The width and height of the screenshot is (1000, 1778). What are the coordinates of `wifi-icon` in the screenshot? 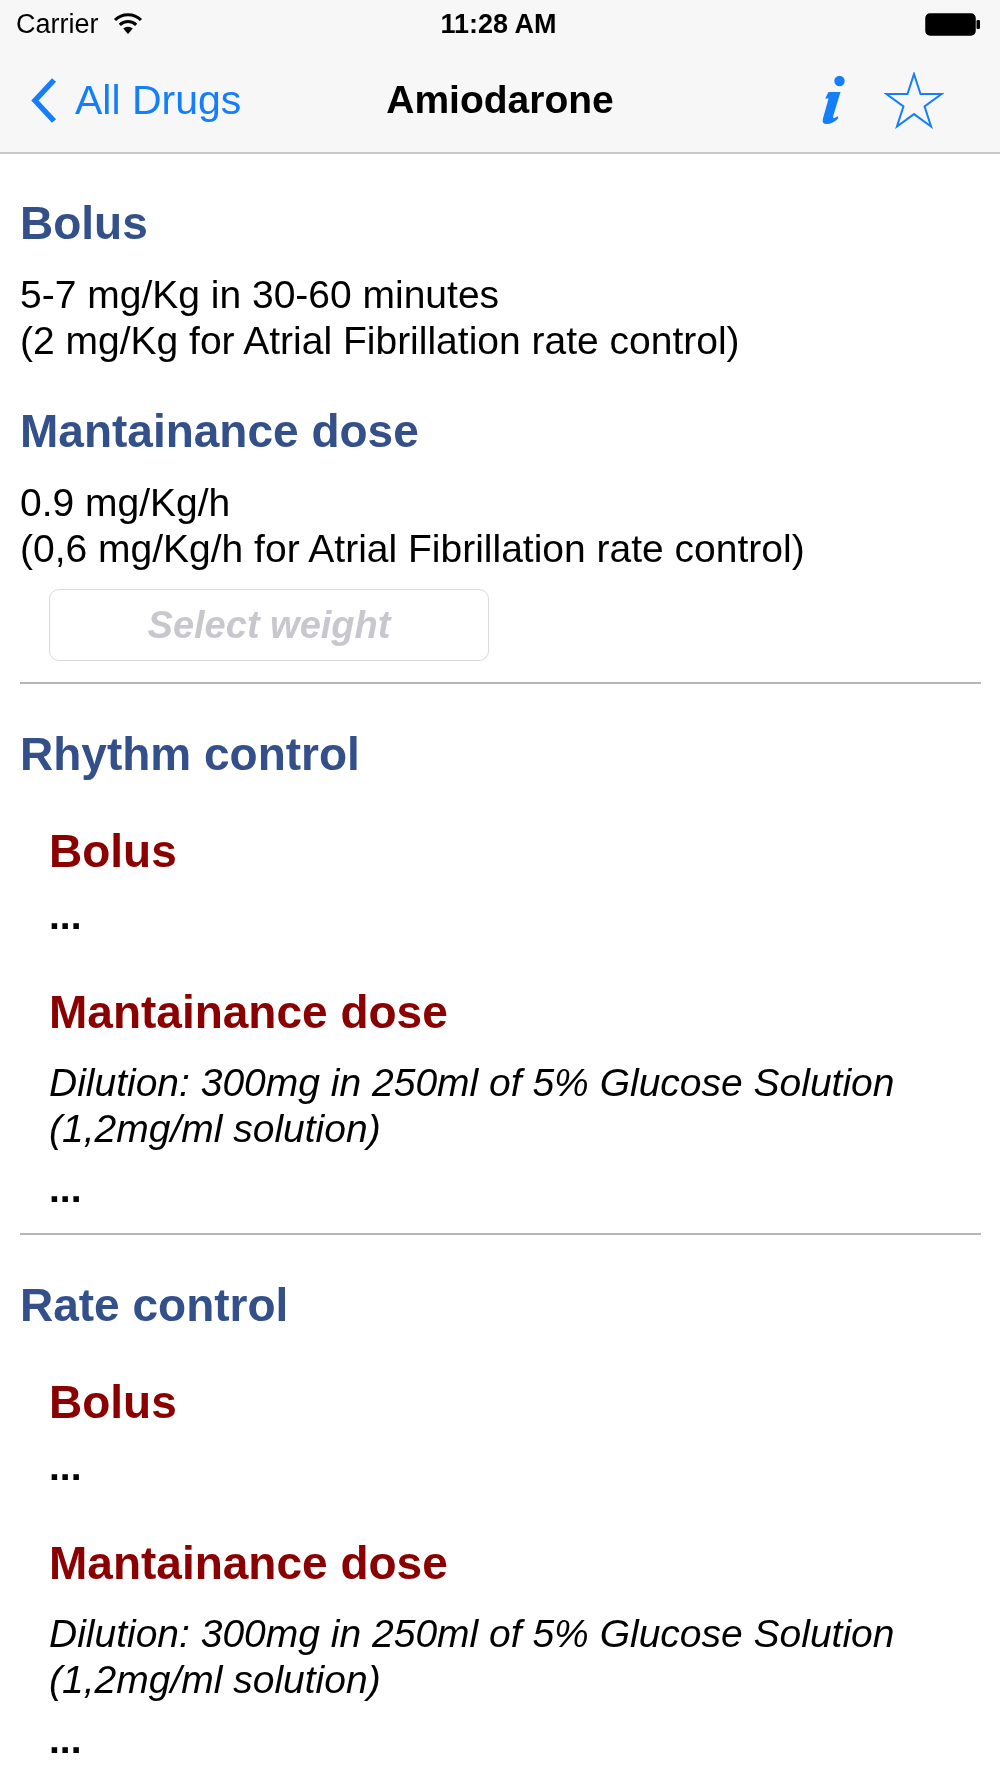 It's located at (127, 24).